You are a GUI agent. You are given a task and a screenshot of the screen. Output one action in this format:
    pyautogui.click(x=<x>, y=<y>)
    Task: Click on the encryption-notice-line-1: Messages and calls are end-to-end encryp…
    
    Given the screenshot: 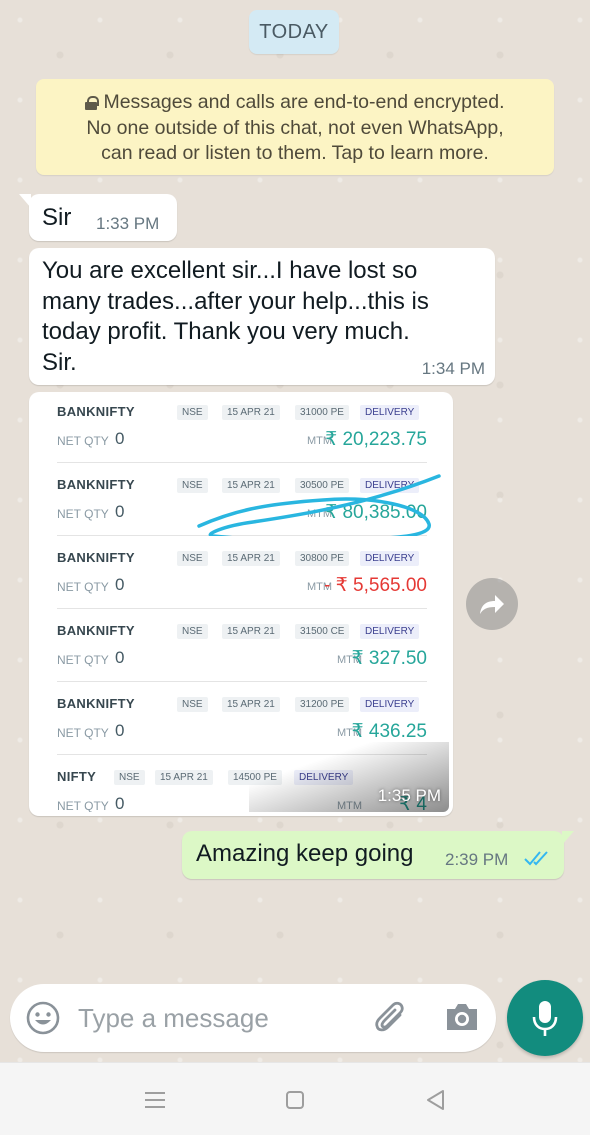 What is the action you would take?
    pyautogui.click(x=304, y=102)
    